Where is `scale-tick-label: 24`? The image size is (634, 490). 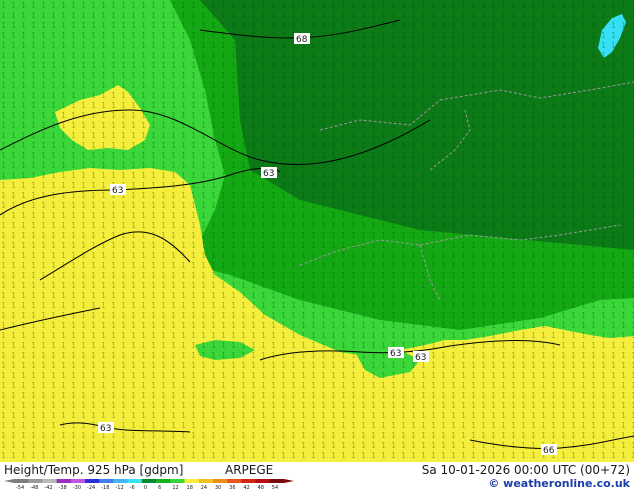 scale-tick-label: 24 is located at coordinates (204, 487).